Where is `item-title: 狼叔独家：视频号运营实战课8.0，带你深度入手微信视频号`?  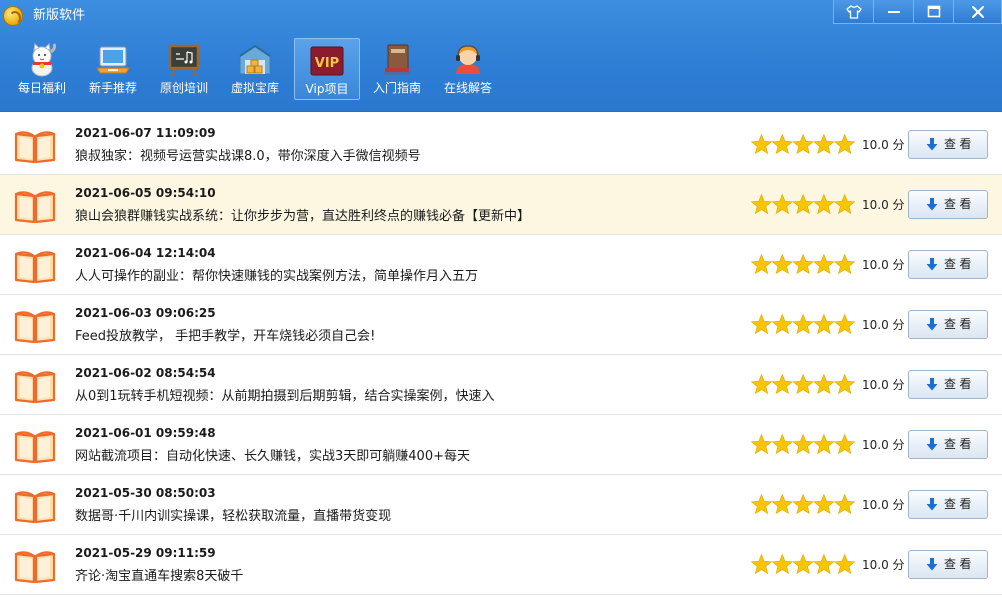 item-title: 狼叔独家：视频号运营实战课8.0，带你深度入手微信视频号 is located at coordinates (248, 156).